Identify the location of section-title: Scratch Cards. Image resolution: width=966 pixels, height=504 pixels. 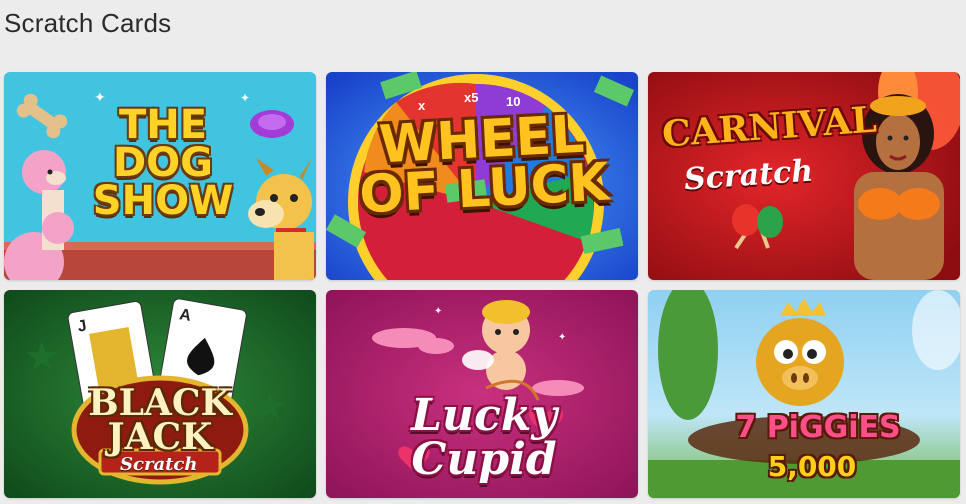
(88, 23).